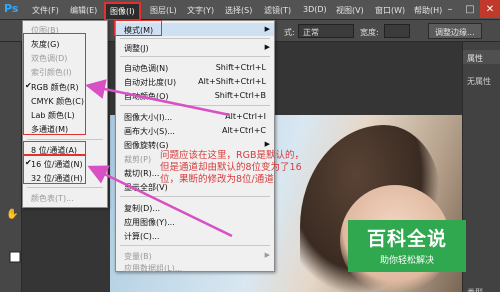 The width and height of the screenshot is (500, 292). Describe the element at coordinates (406, 261) in the screenshot. I see `watermark-subtitle: 助你轻松解决` at that location.